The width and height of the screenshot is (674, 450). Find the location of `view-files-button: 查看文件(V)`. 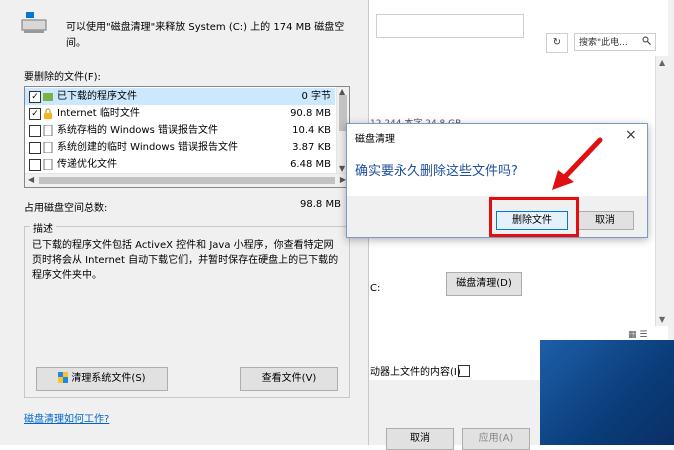

view-files-button: 查看文件(V) is located at coordinates (289, 379).